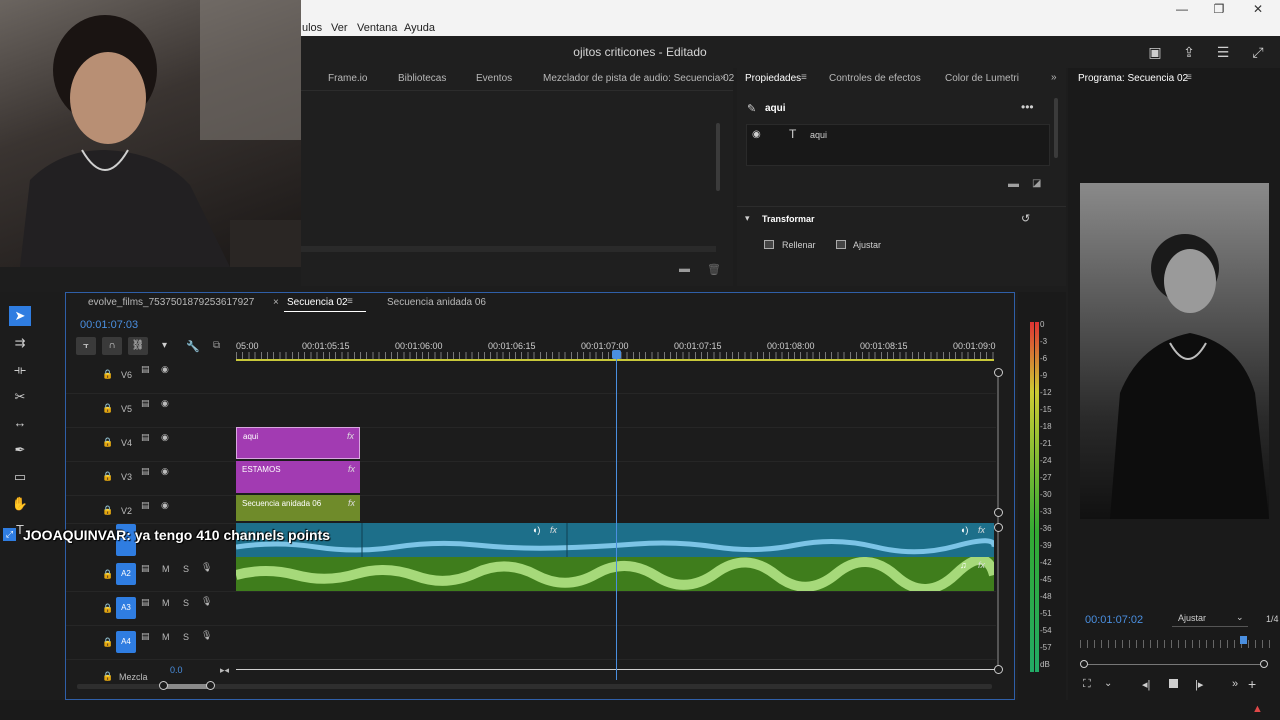  Describe the element at coordinates (494, 78) in the screenshot. I see `tab-events: Eventos` at that location.